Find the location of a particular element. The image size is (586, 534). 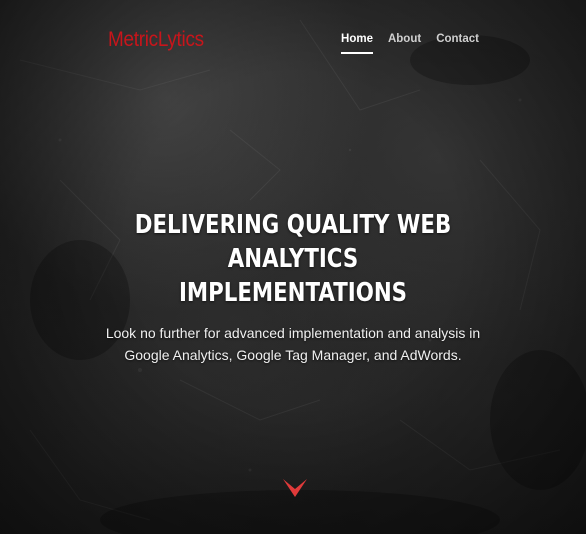

headline-line-1: DELIVERING QUALITY WEB is located at coordinates (293, 225).